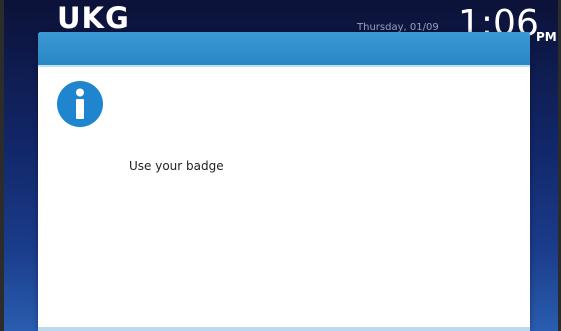 This screenshot has height=331, width=561. Describe the element at coordinates (284, 48) in the screenshot. I see `dialog-header-bar` at that location.